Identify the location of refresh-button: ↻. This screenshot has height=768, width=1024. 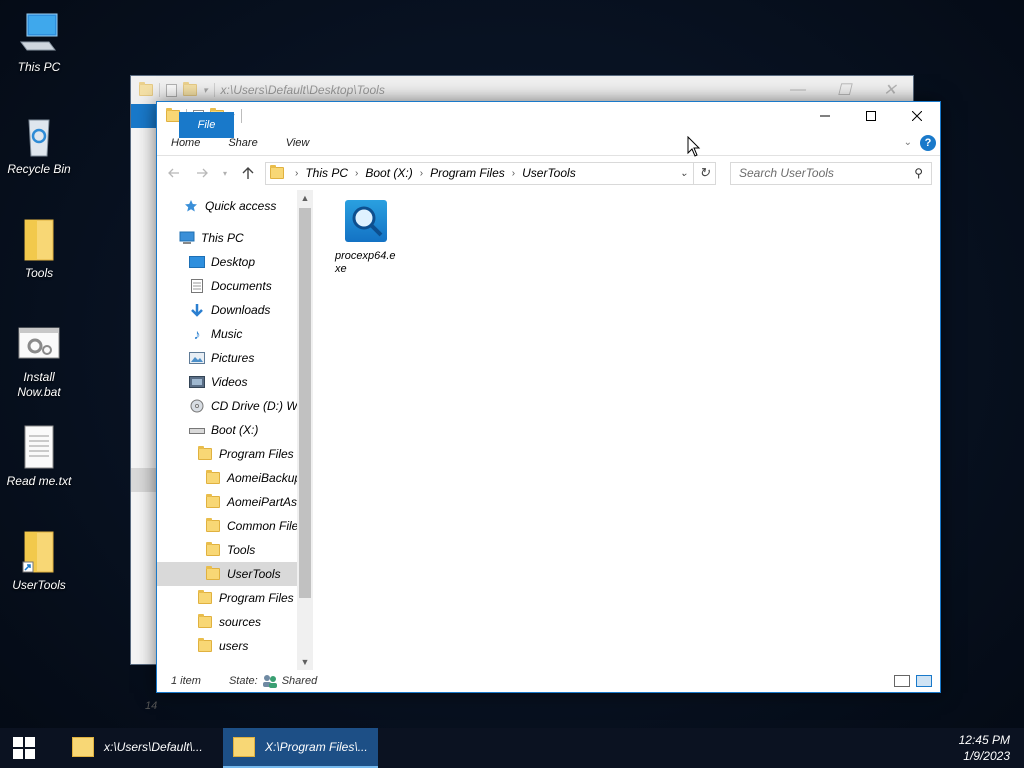
(704, 173).